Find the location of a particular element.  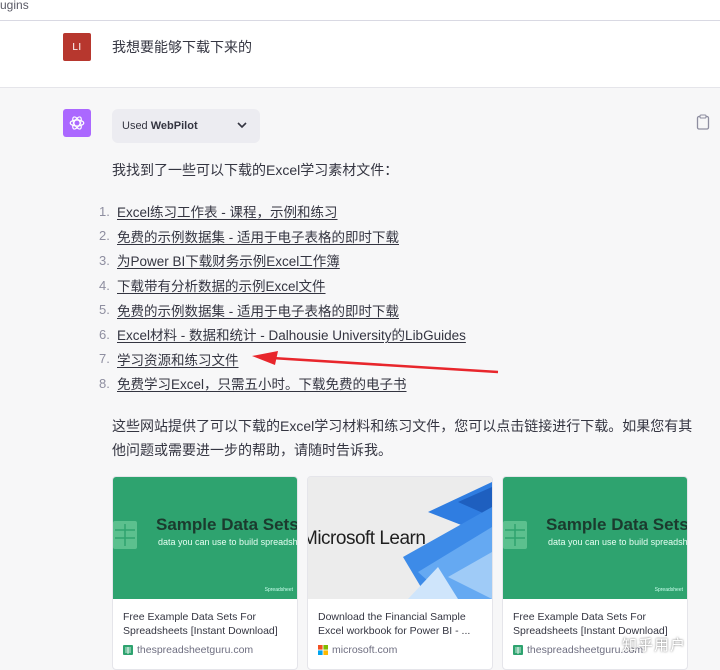

watermark: 知乎用户 is located at coordinates (654, 645).